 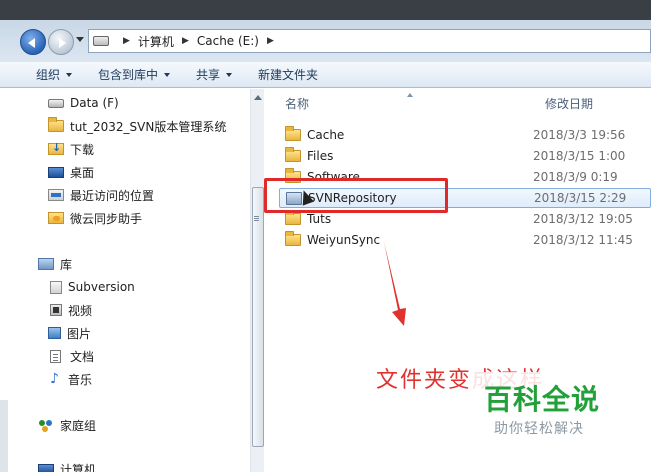 What do you see at coordinates (54, 333) in the screenshot?
I see `picture-icon` at bounding box center [54, 333].